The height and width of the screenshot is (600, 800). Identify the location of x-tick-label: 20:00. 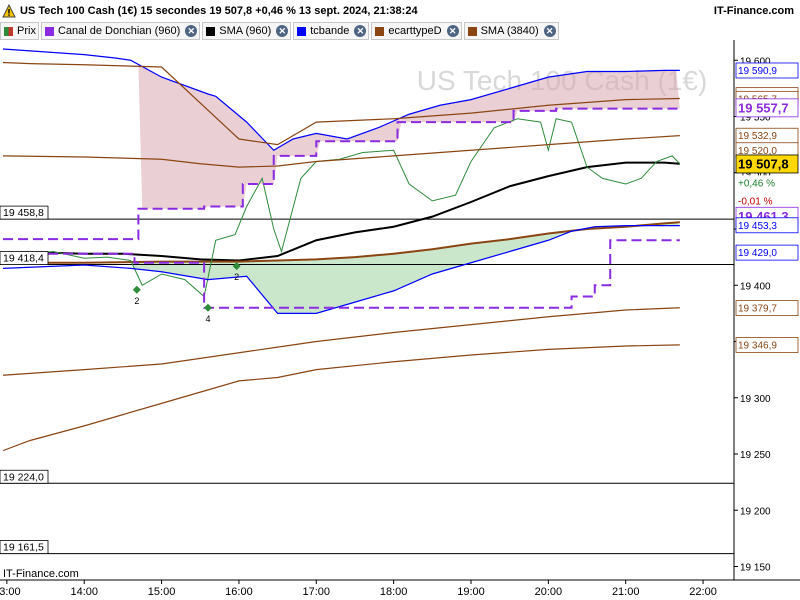
(549, 592).